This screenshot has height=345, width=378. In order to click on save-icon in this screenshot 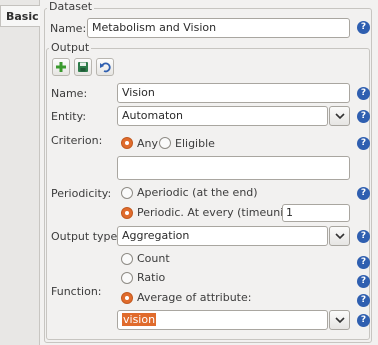, I will do `click(83, 67)`.